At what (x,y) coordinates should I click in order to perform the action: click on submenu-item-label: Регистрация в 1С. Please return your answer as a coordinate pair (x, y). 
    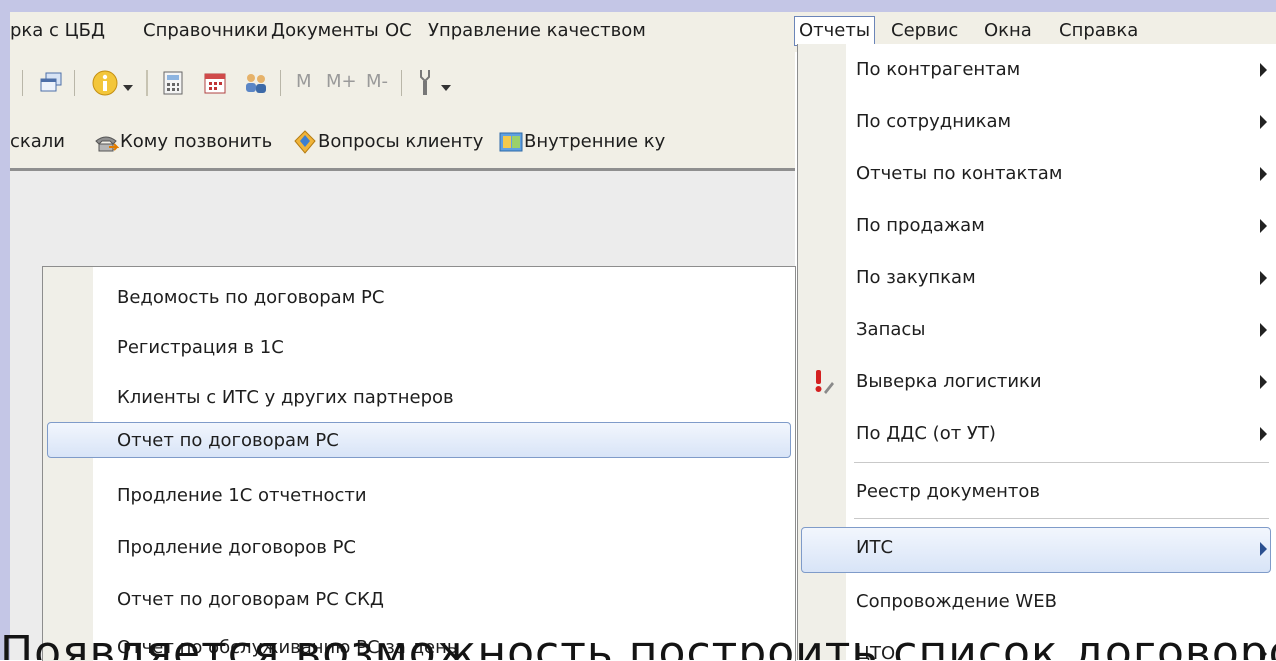
    Looking at the image, I should click on (200, 347).